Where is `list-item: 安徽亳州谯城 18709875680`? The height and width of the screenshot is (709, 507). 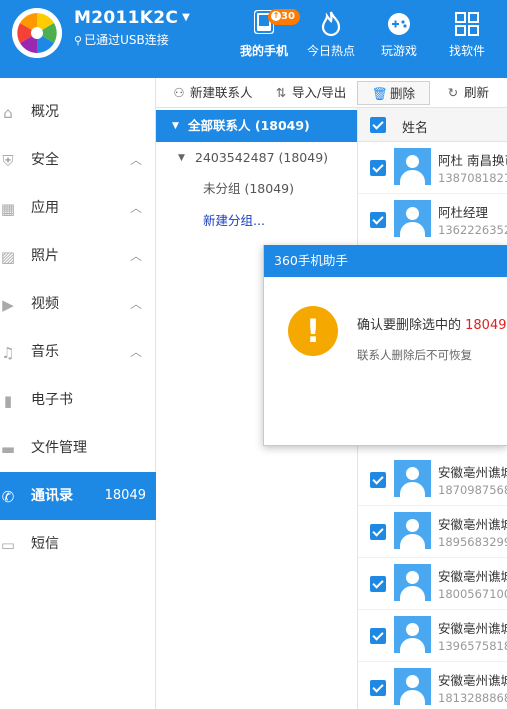 list-item: 安徽亳州谯城 18709875680 is located at coordinates (432, 480).